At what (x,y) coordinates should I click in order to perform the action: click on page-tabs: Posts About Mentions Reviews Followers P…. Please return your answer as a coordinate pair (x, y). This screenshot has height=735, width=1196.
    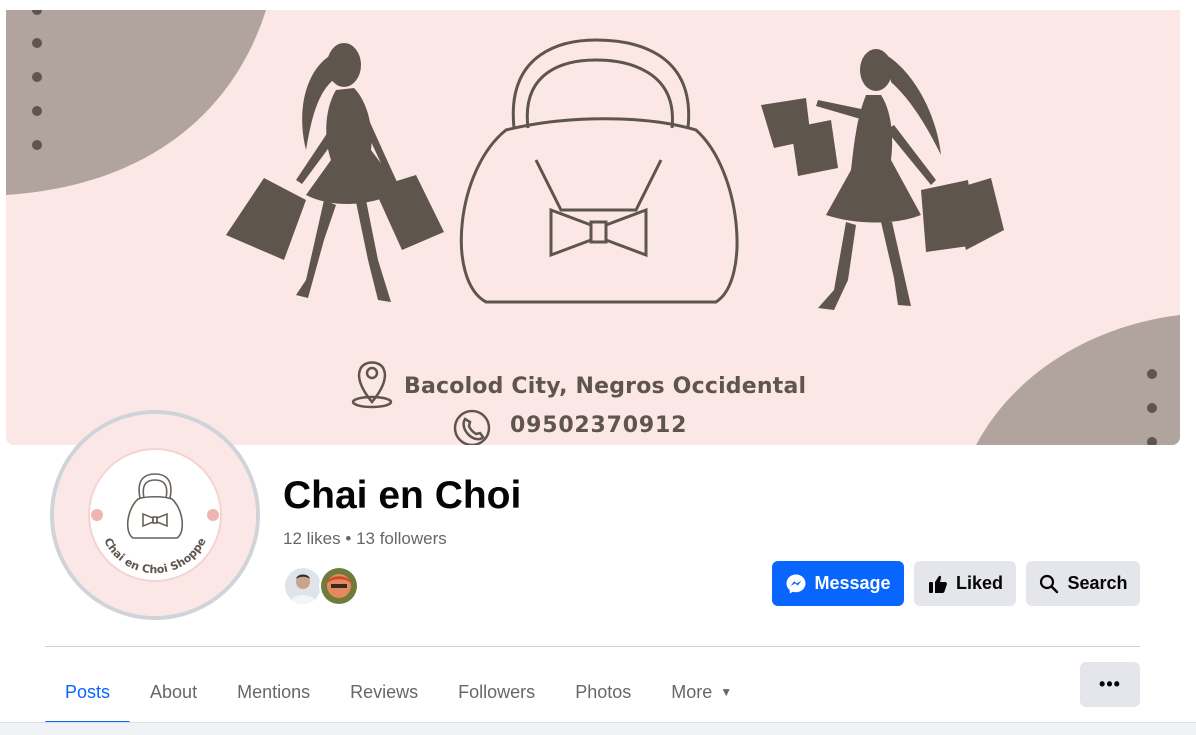
    Looking at the image, I should click on (398, 693).